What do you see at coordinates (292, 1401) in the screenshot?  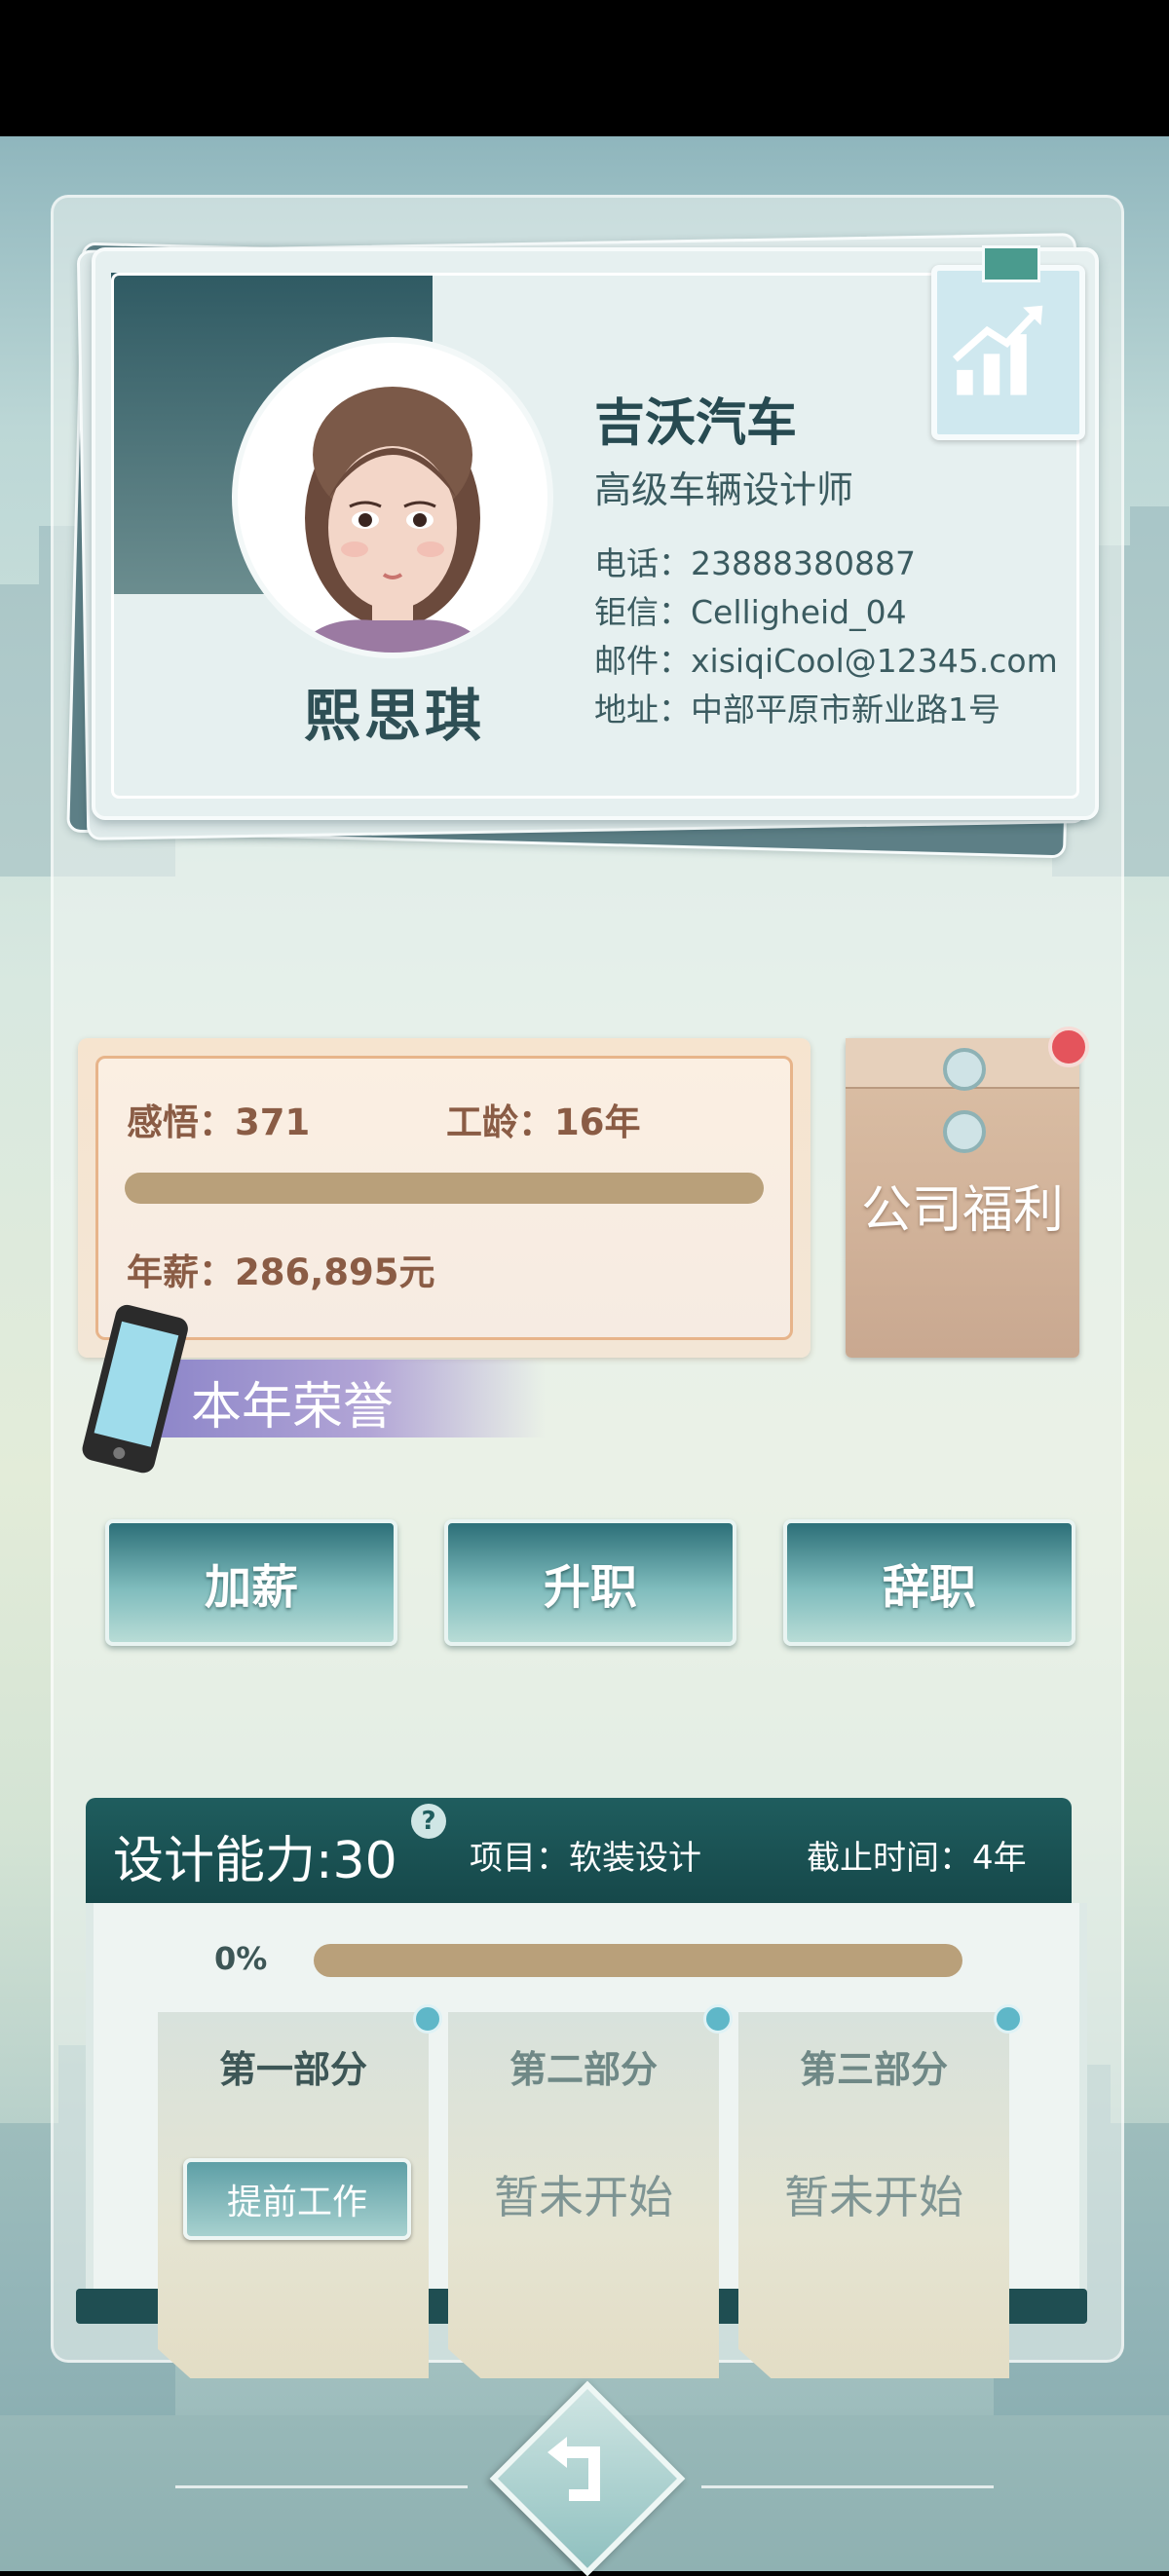 I see `honor-label: 本年荣誉` at bounding box center [292, 1401].